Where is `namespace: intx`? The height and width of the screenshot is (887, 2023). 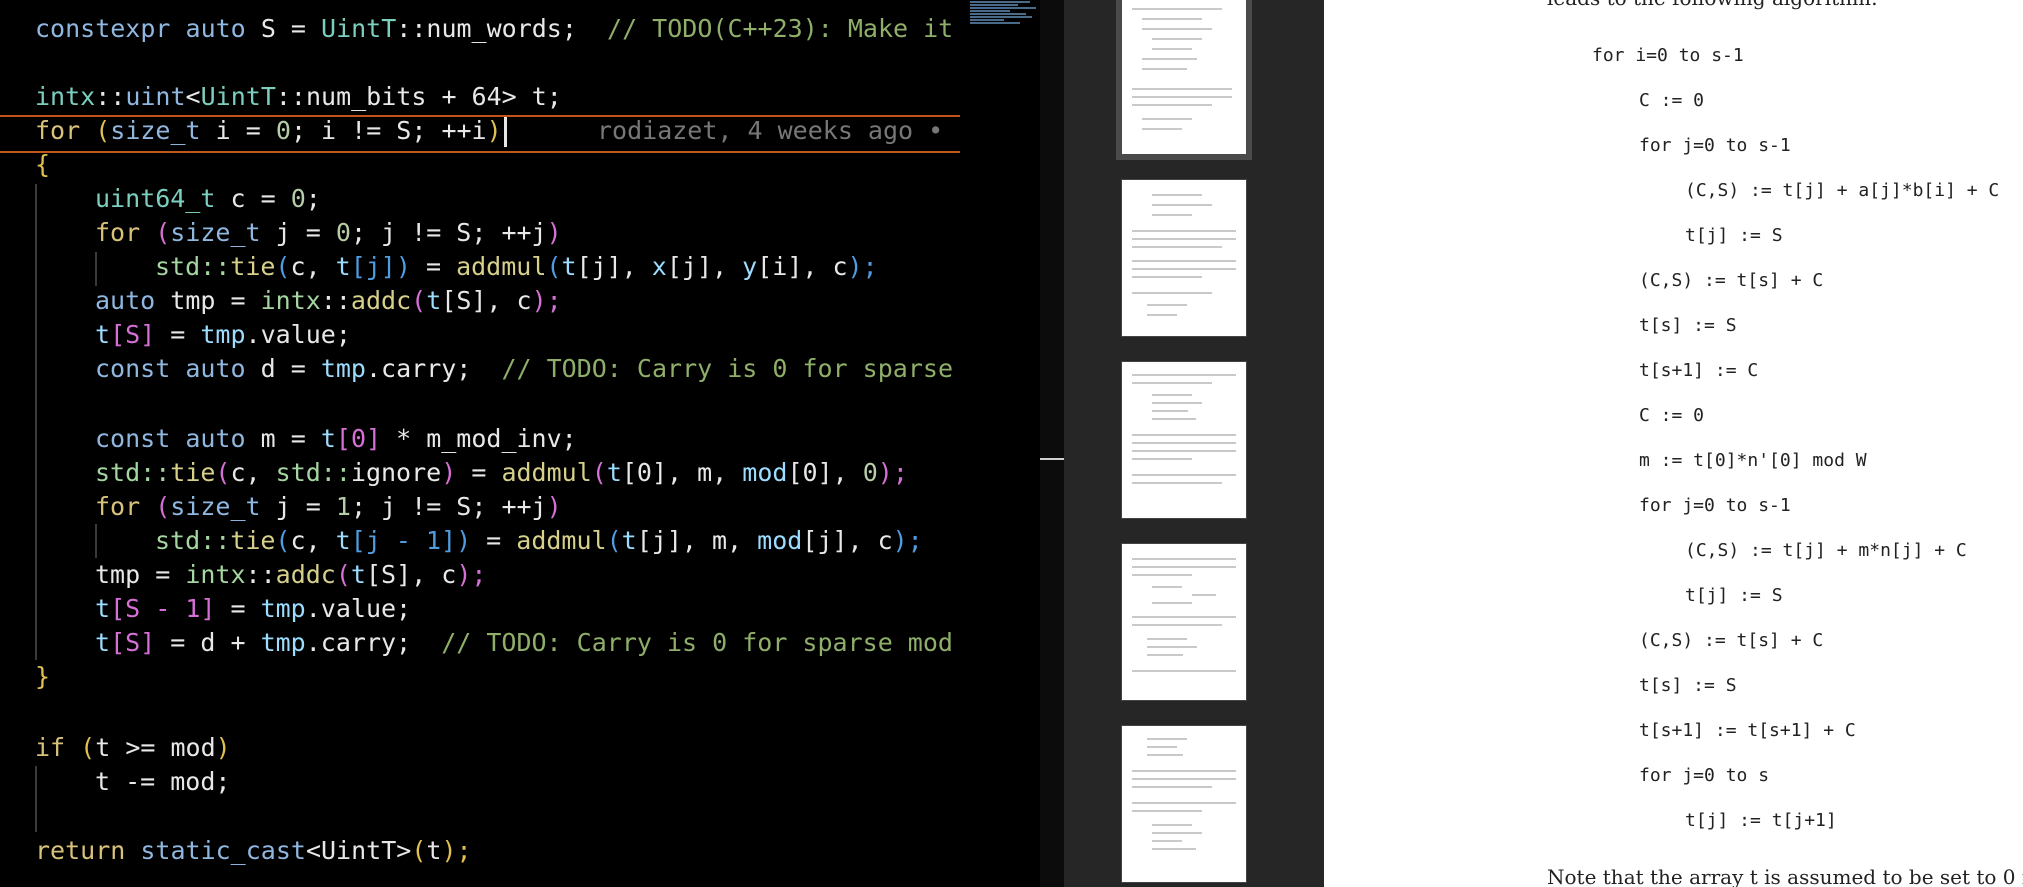
namespace: intx is located at coordinates (215, 574).